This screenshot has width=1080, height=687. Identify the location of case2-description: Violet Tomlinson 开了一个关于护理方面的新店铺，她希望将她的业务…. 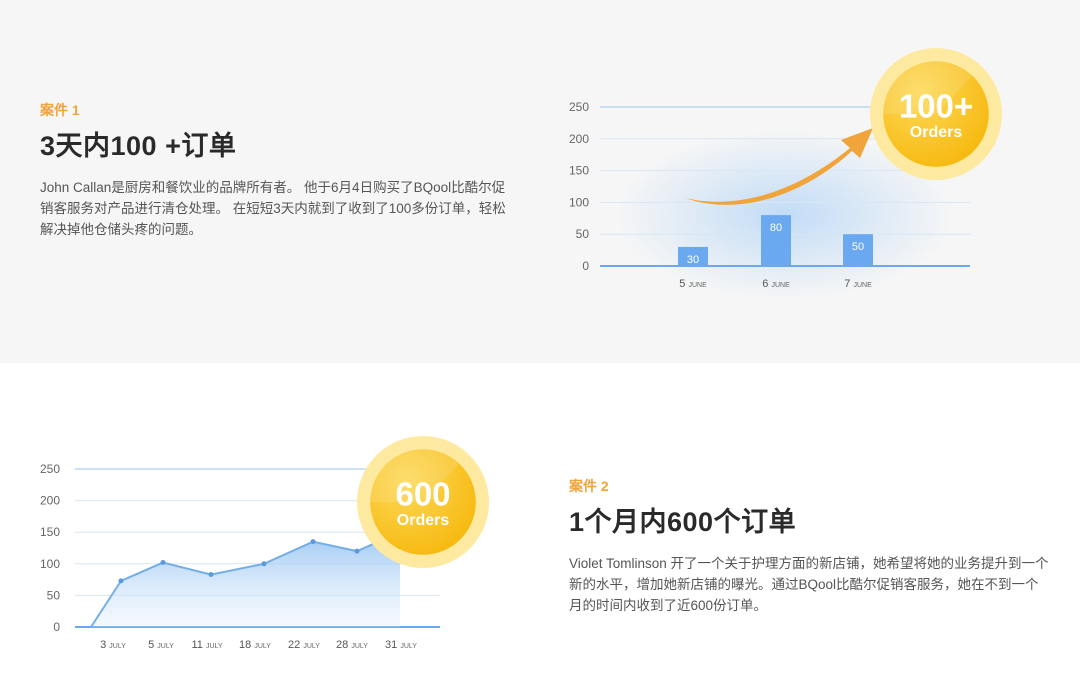
(809, 584).